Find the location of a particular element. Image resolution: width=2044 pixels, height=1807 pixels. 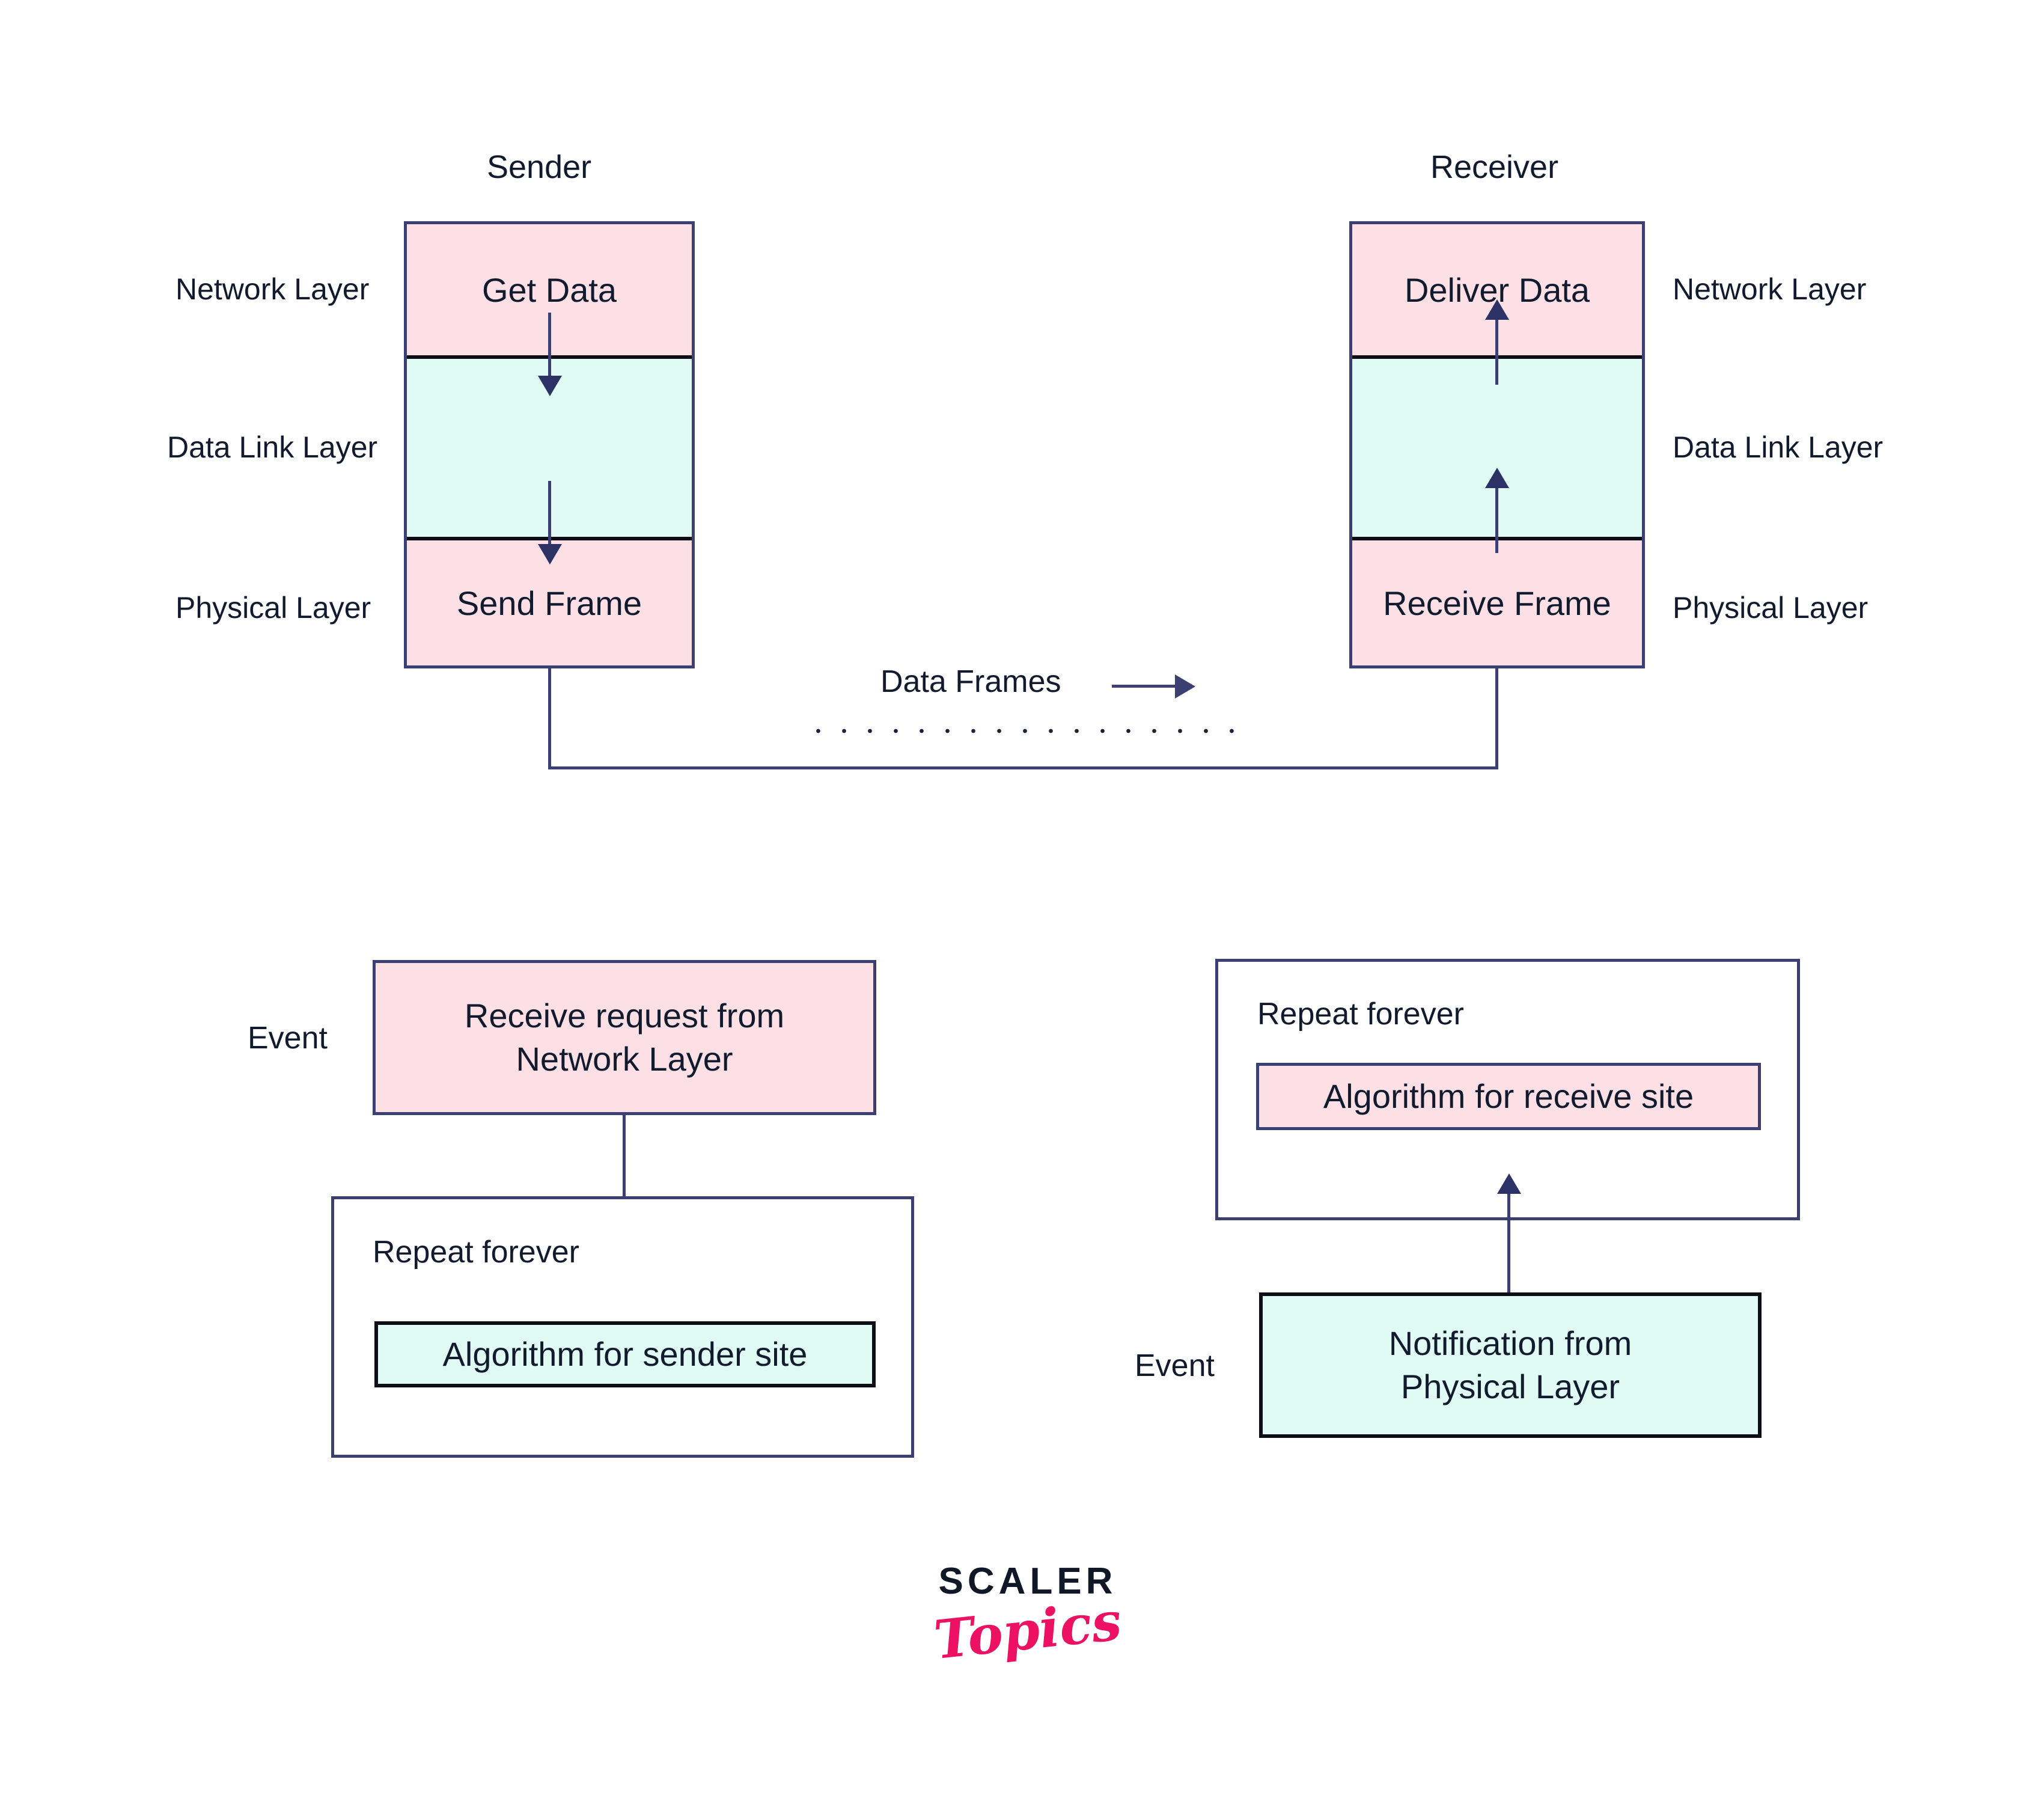

receiver-event-box-line1: Notification from is located at coordinates (1510, 1343).